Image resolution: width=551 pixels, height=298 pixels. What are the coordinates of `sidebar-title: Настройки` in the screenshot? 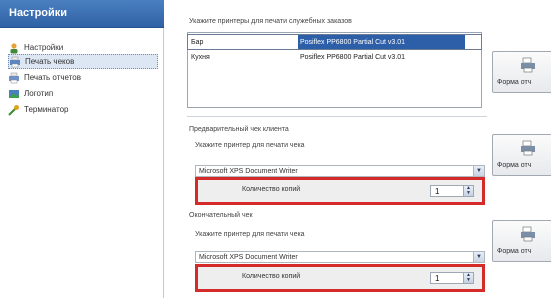 It's located at (38, 13).